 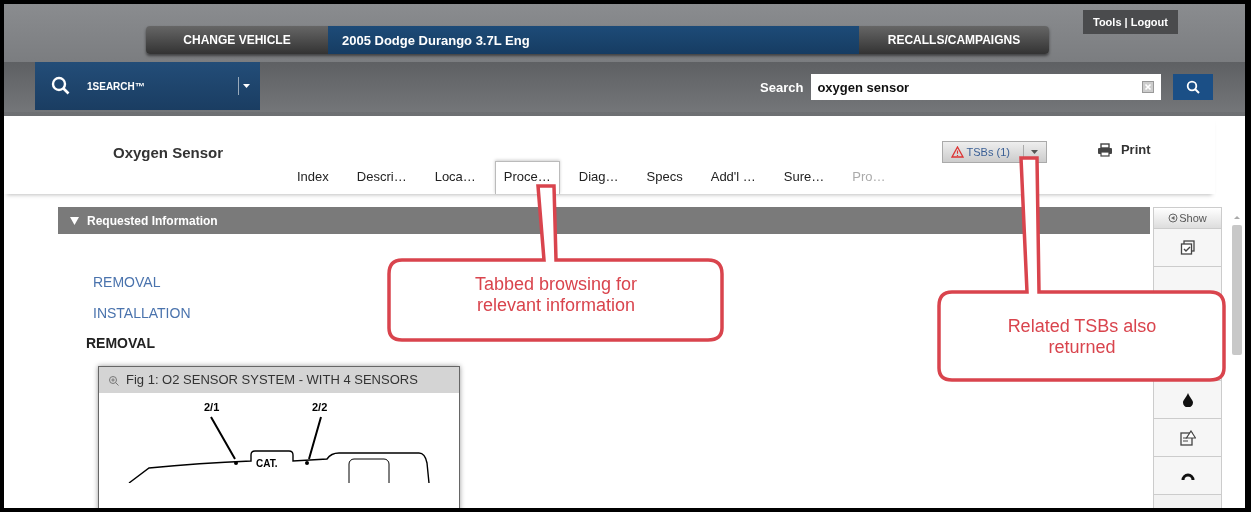 I want to click on callout-tooltip: Tabbed browsing for relevant information, so click(x=556, y=264).